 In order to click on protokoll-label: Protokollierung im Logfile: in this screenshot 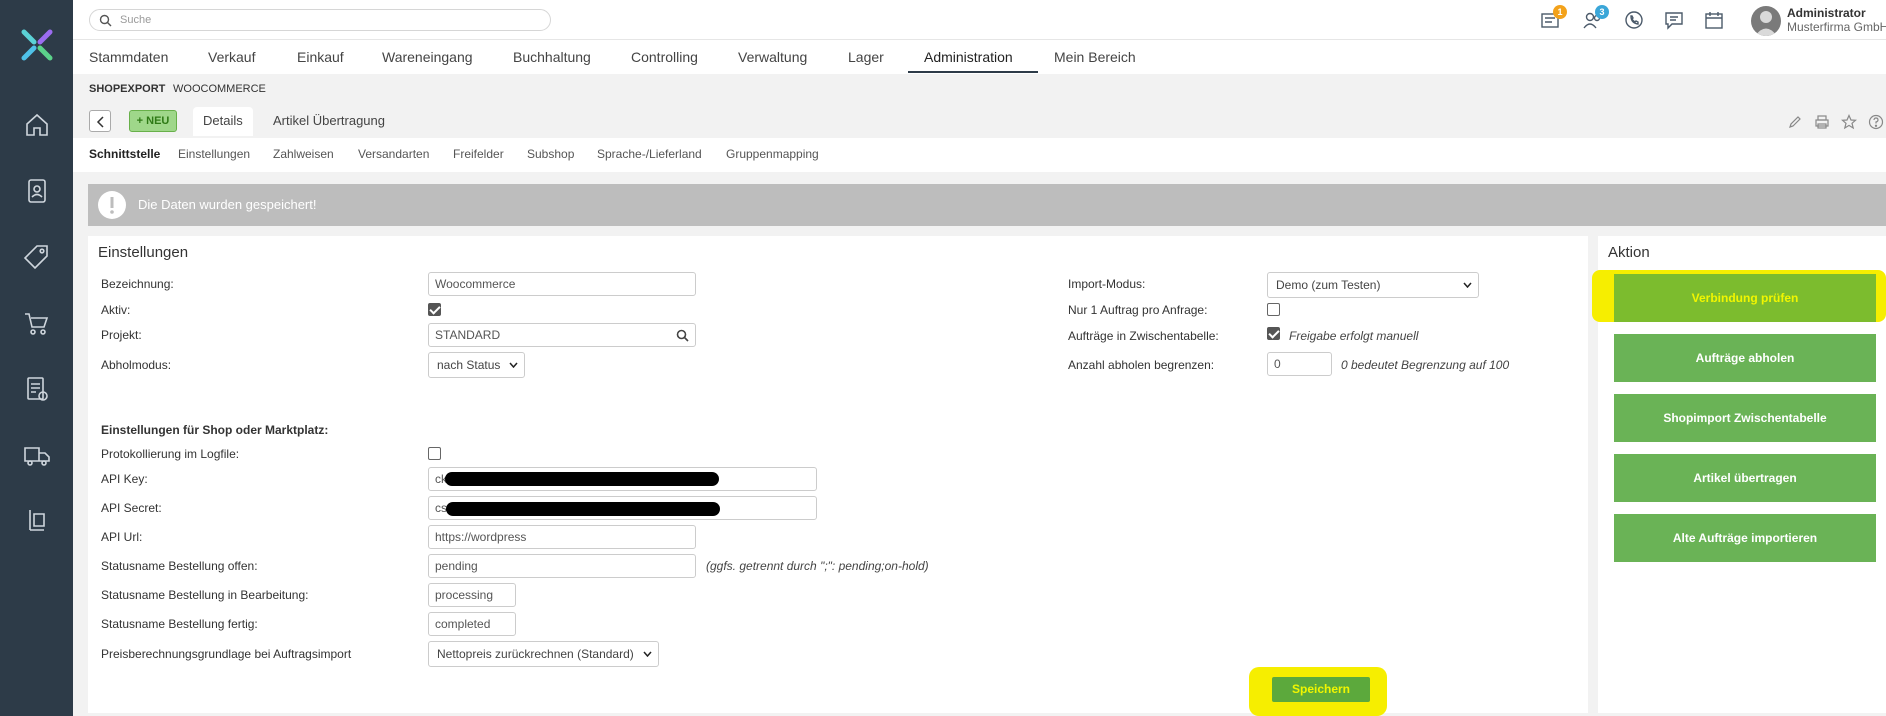, I will do `click(170, 454)`.